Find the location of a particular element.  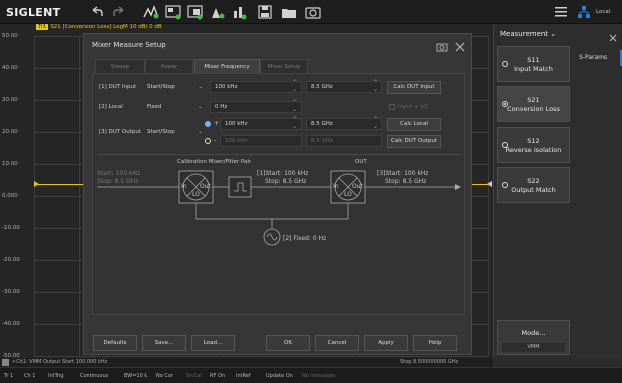

status-item: No messages is located at coordinates (318, 376).